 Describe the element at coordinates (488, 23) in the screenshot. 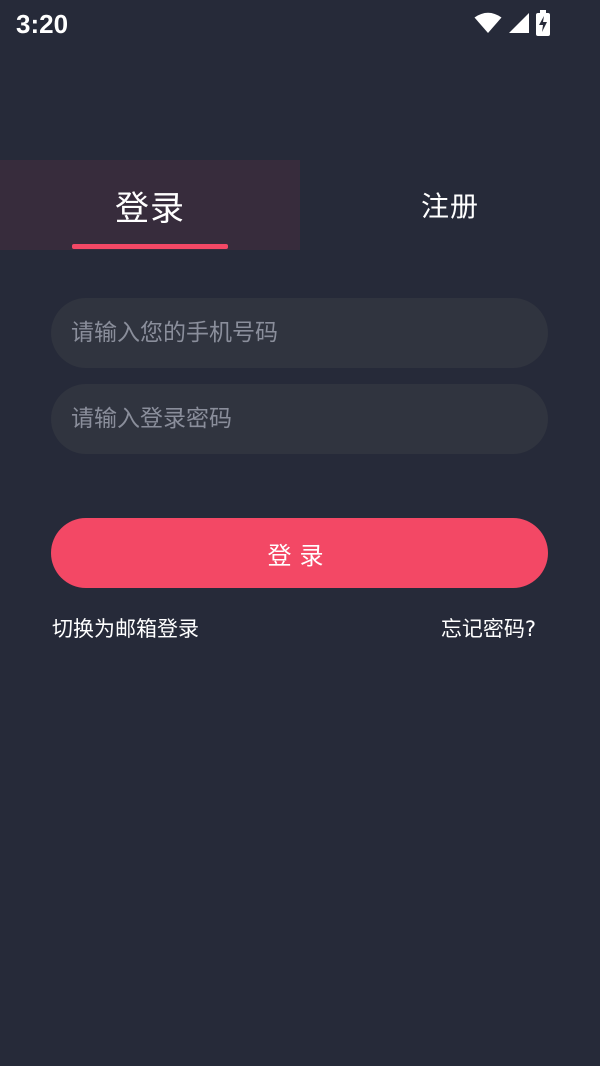

I see `wifi-icon` at that location.